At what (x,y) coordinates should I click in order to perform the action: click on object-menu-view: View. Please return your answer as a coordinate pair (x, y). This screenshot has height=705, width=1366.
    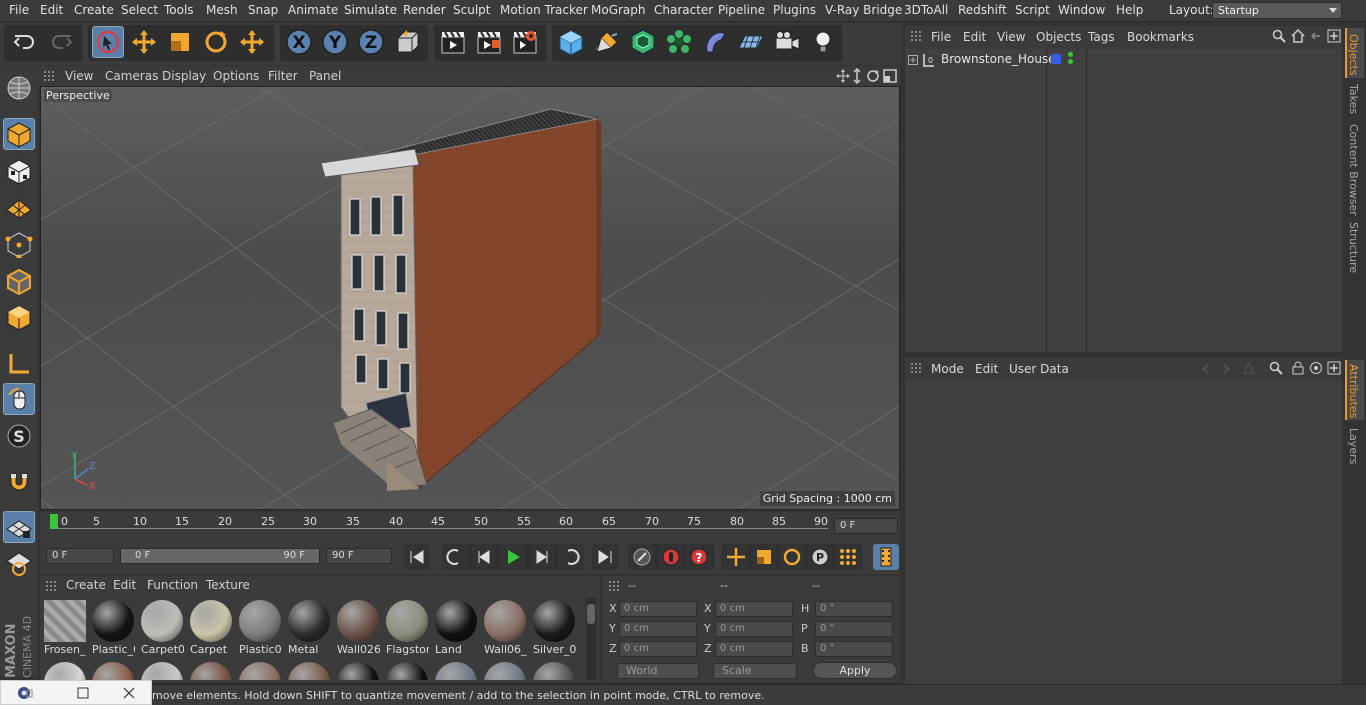
    Looking at the image, I should click on (1011, 37).